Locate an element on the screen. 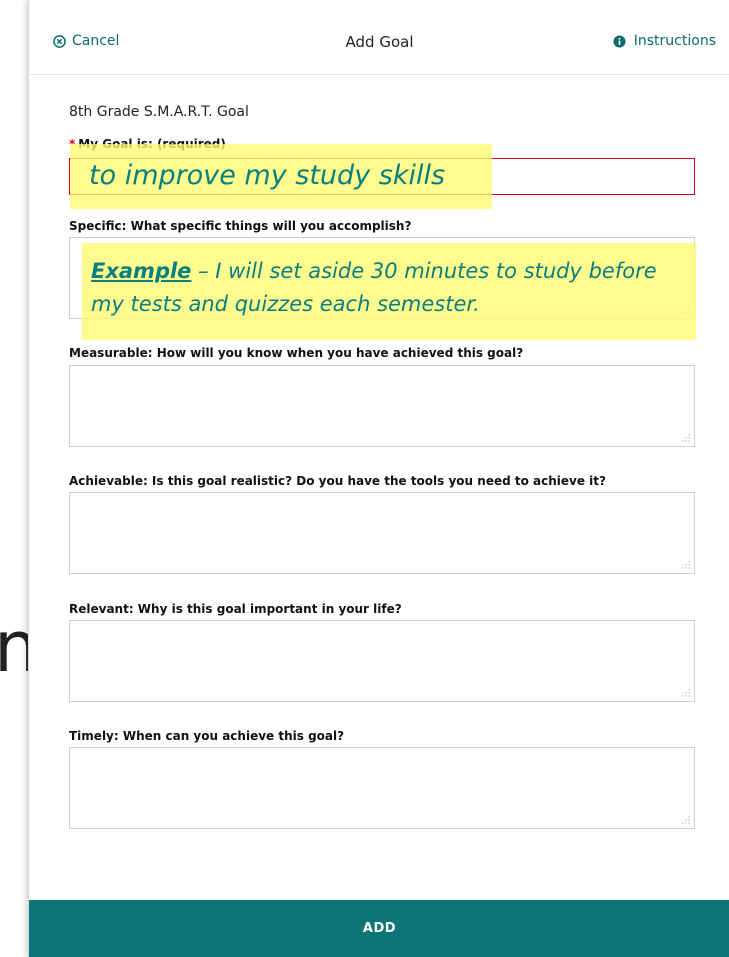 The image size is (729, 957). achievable-textarea is located at coordinates (382, 533).